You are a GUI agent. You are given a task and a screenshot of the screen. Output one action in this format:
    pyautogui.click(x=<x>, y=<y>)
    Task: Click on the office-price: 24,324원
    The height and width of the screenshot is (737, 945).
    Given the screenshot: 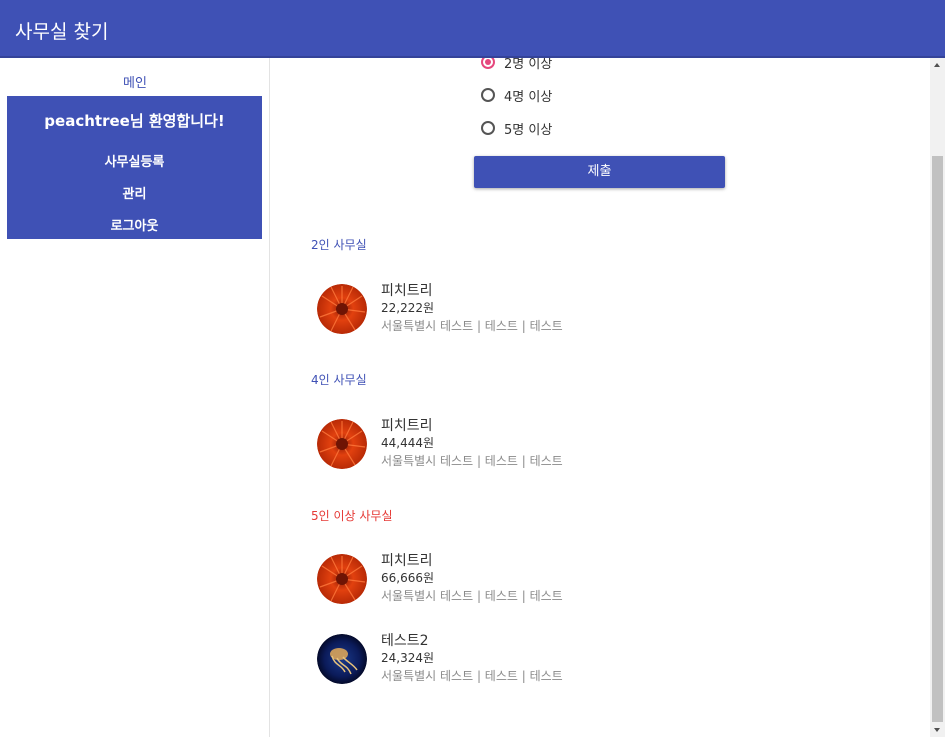 What is the action you would take?
    pyautogui.click(x=408, y=658)
    